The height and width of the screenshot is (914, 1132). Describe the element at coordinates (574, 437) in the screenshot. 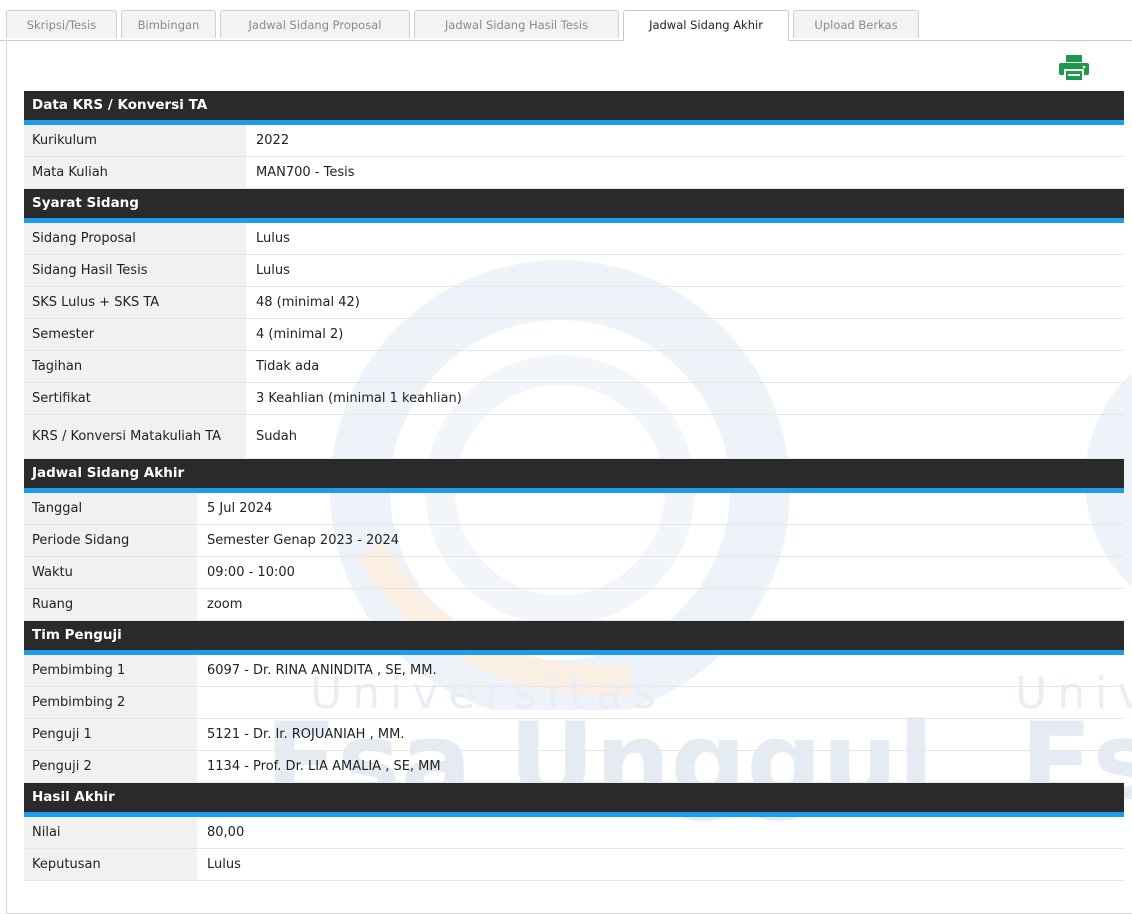

I see `table-row: KRS / Konversi Matakuliah TA Sudah` at that location.